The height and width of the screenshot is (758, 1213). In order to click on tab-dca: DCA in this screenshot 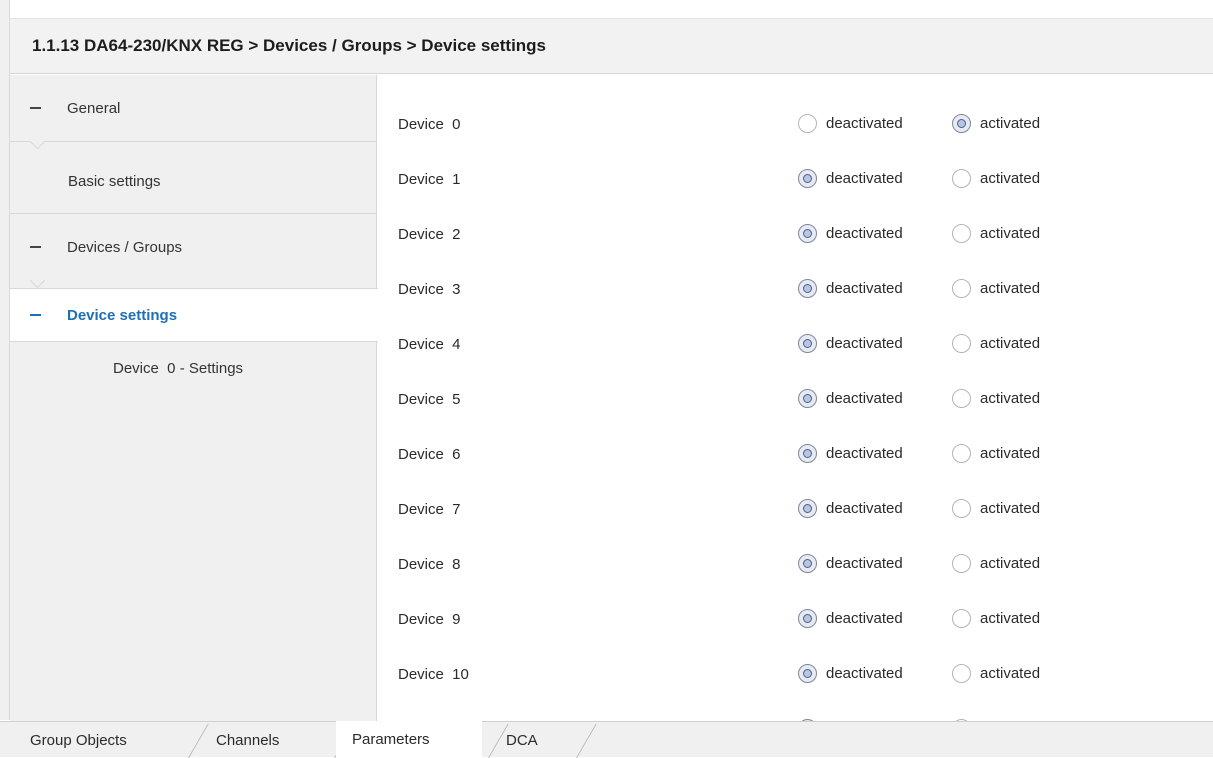, I will do `click(532, 740)`.